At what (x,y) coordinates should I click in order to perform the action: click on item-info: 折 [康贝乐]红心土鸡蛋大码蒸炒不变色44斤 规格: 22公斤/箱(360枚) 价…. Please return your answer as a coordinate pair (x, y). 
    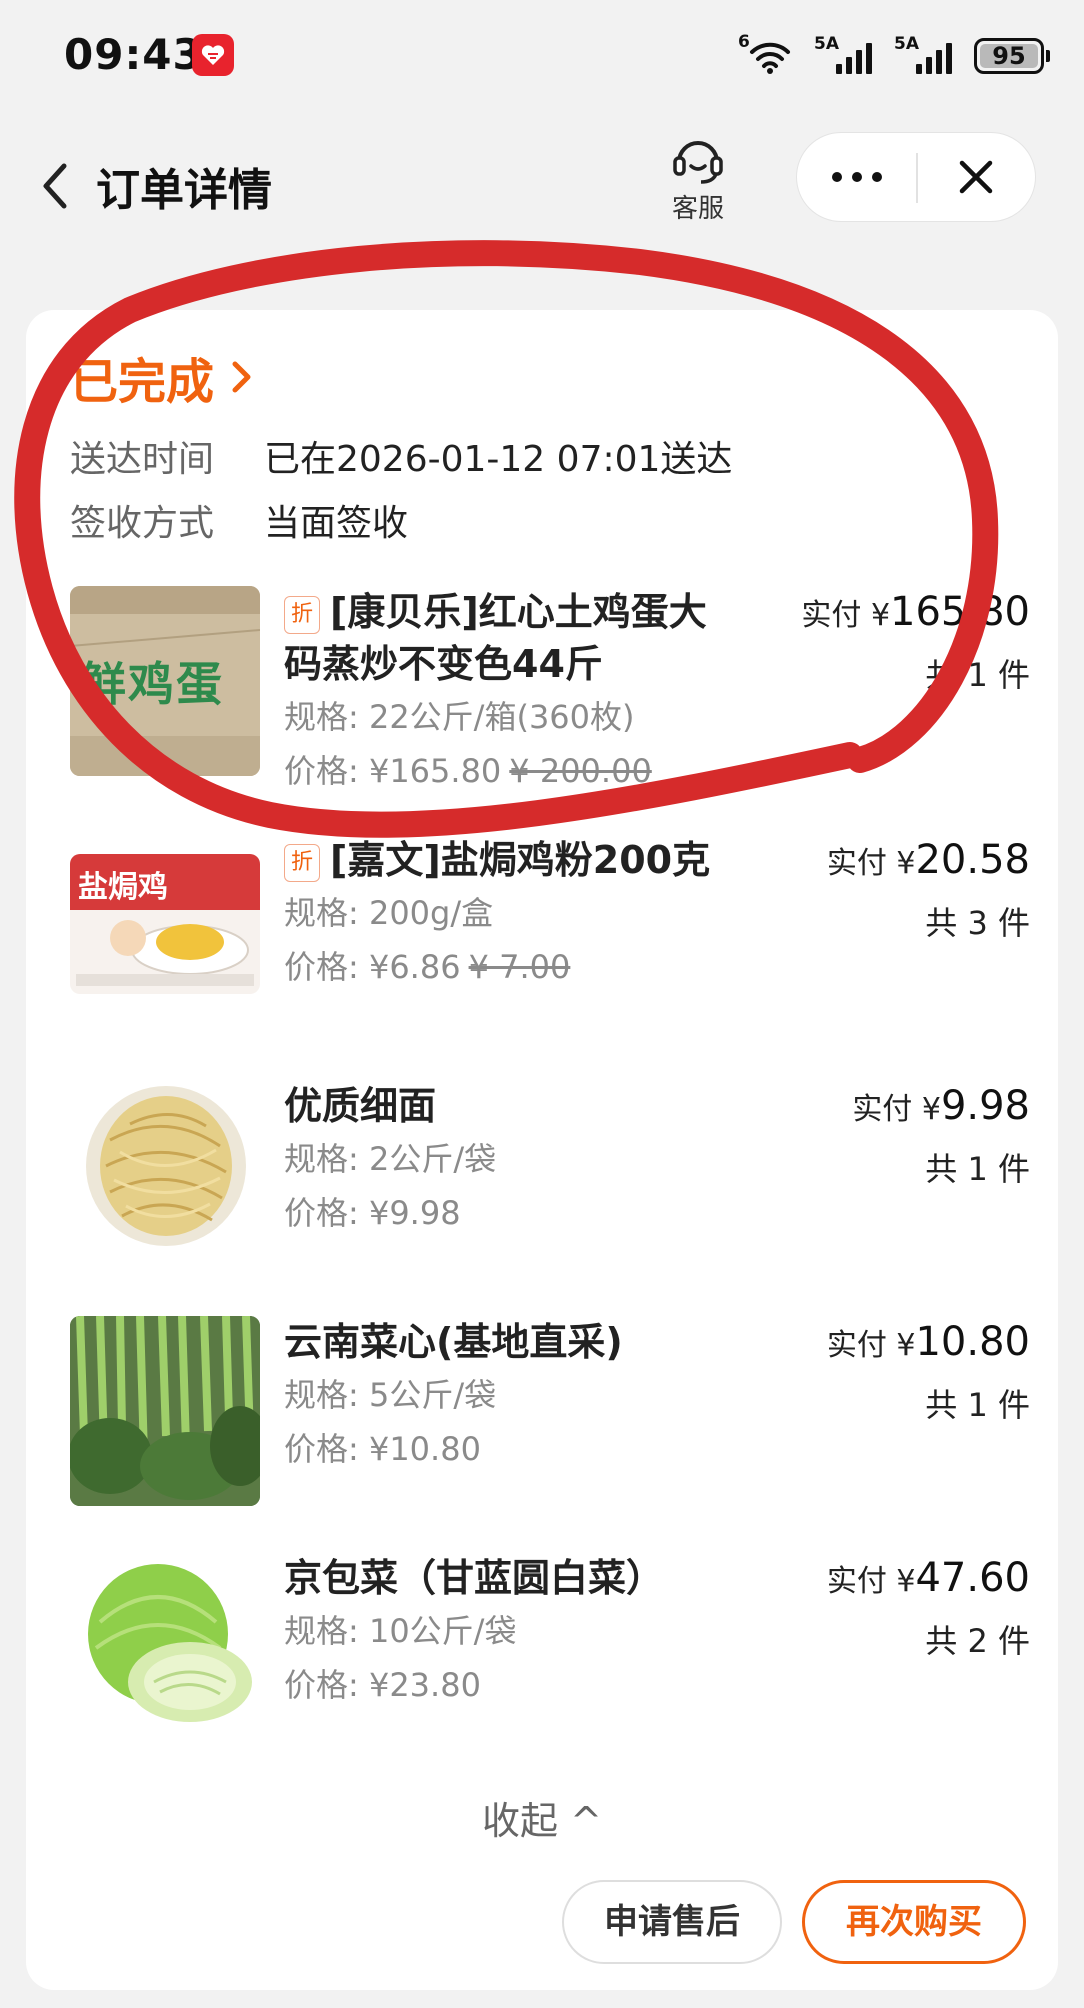
    Looking at the image, I should click on (514, 692).